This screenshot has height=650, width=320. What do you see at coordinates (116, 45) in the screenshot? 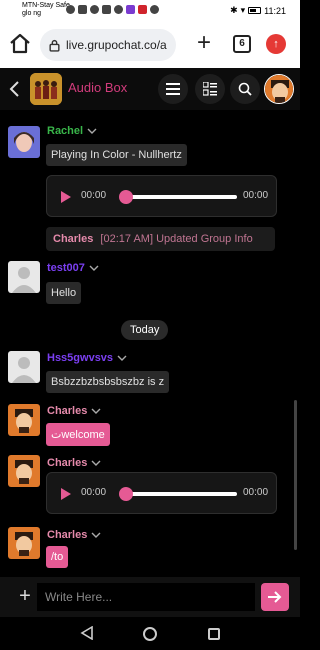
I see `url-text: live.grupochat.co/a` at bounding box center [116, 45].